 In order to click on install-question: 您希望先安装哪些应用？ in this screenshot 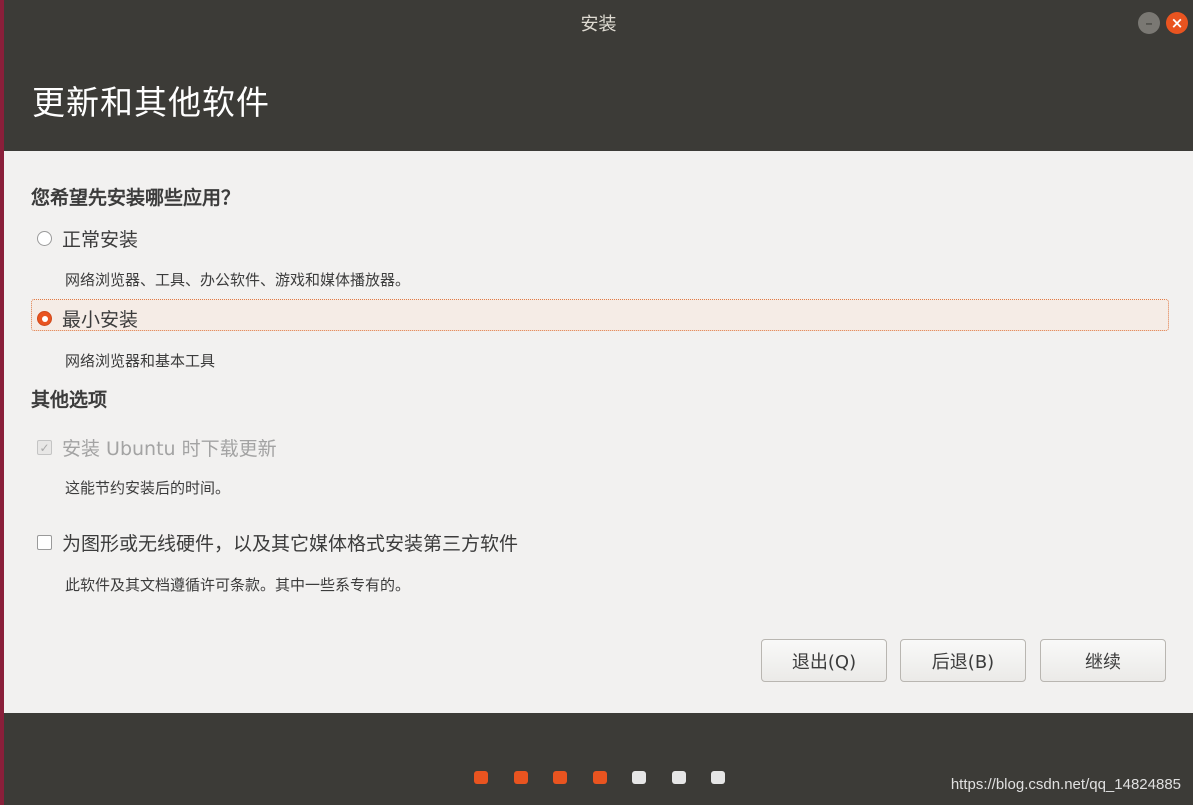, I will do `click(136, 198)`.